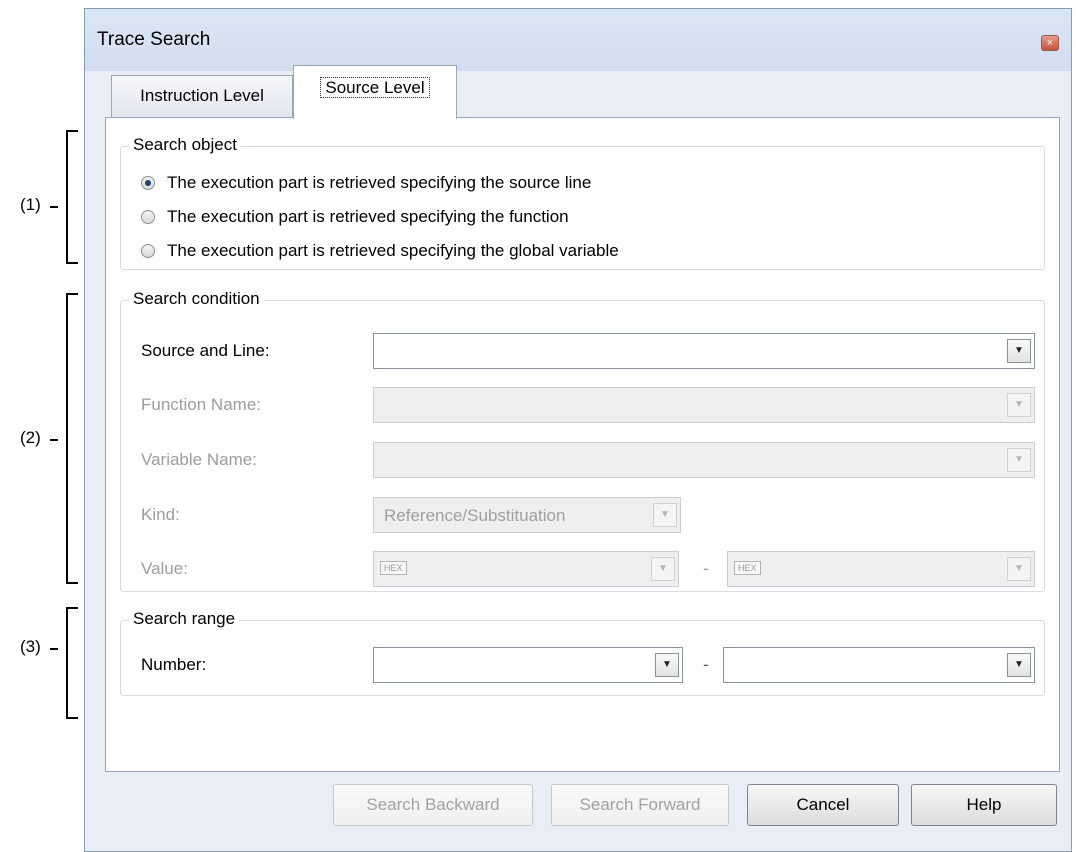 This screenshot has height=852, width=1076. What do you see at coordinates (199, 459) in the screenshot?
I see `variable-name-label: Variable Name:` at bounding box center [199, 459].